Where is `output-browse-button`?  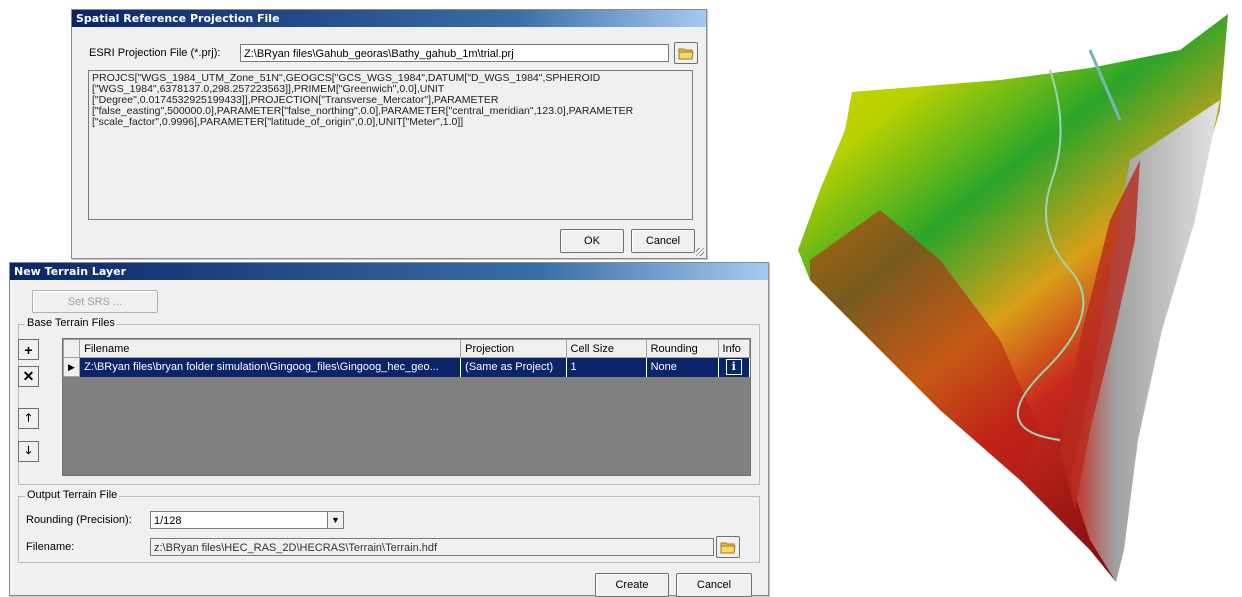
output-browse-button is located at coordinates (728, 547).